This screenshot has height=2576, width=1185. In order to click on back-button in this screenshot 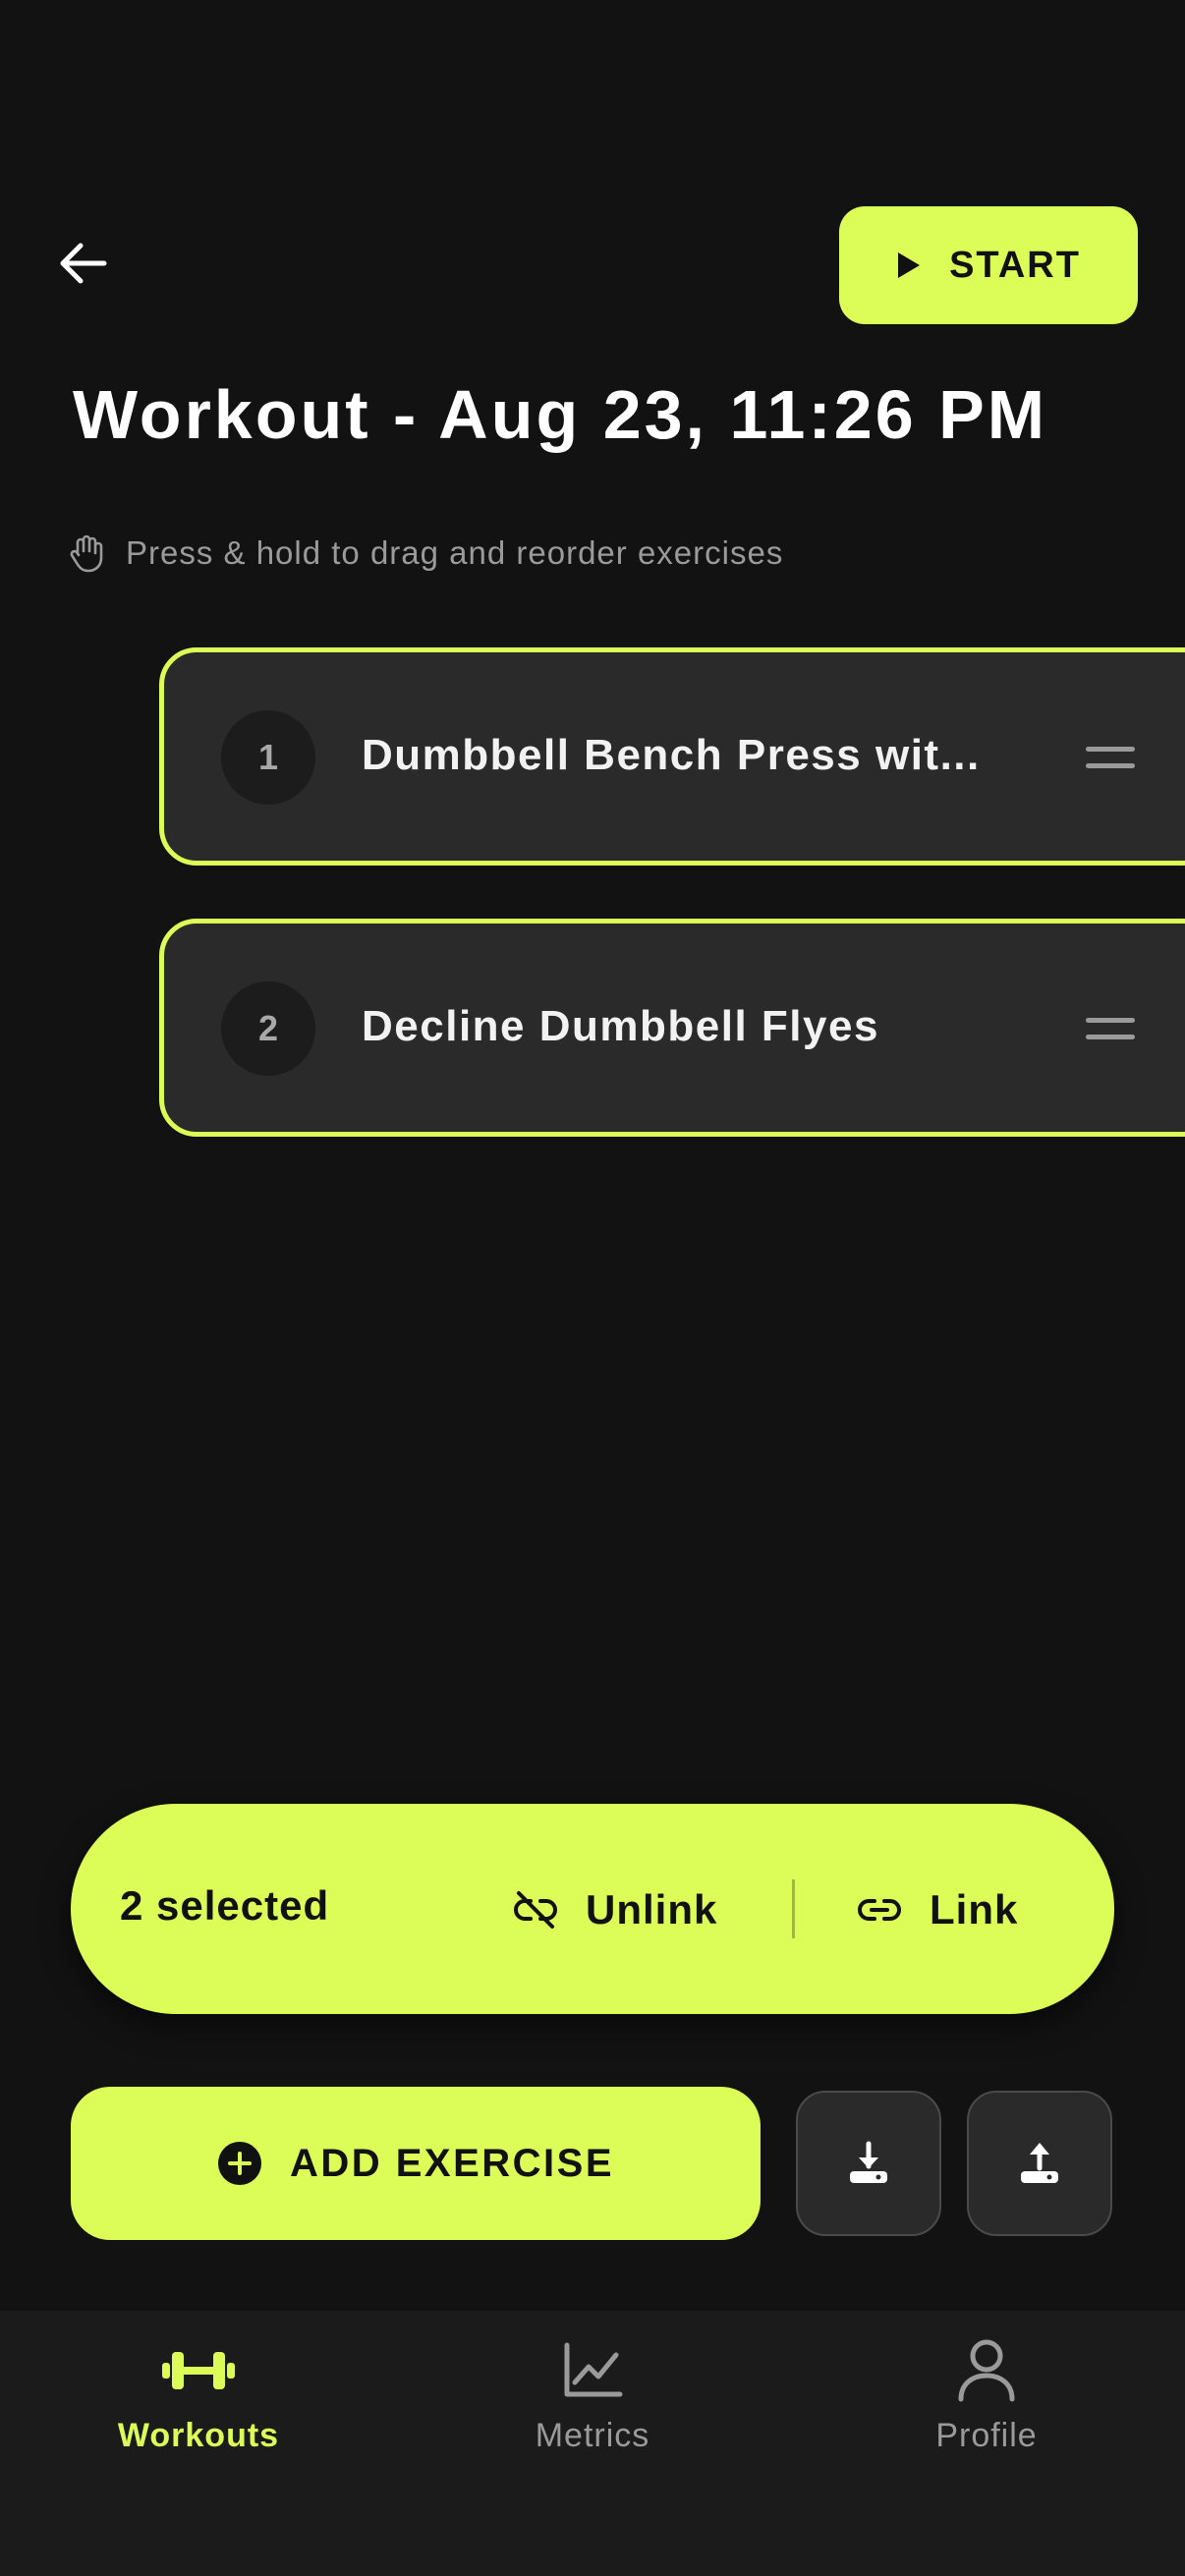, I will do `click(83, 263)`.